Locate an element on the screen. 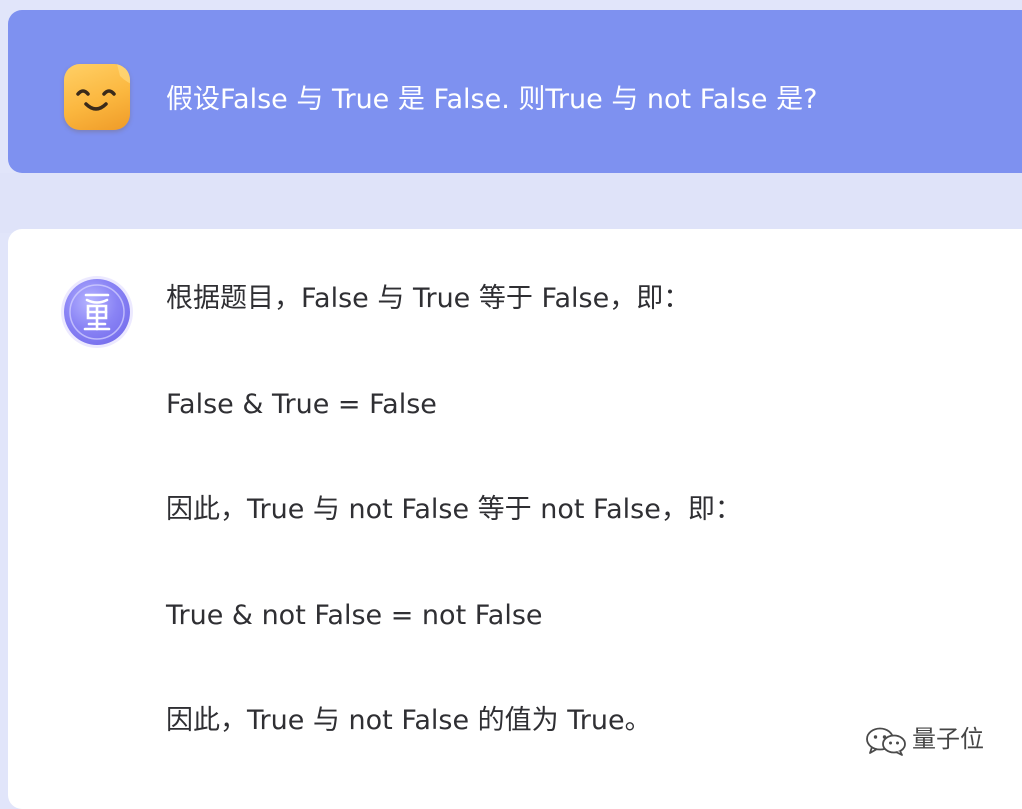 This screenshot has width=1022, height=809. assistant-line: 因此，True 与 not False 的值为 True。 is located at coordinates (409, 720).